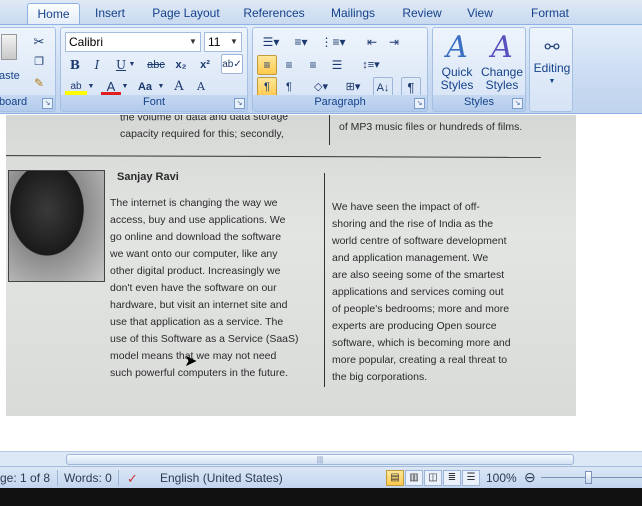 This screenshot has height=506, width=642. Describe the element at coordinates (289, 87) in the screenshot. I see `rtl-icon: ¶` at that location.